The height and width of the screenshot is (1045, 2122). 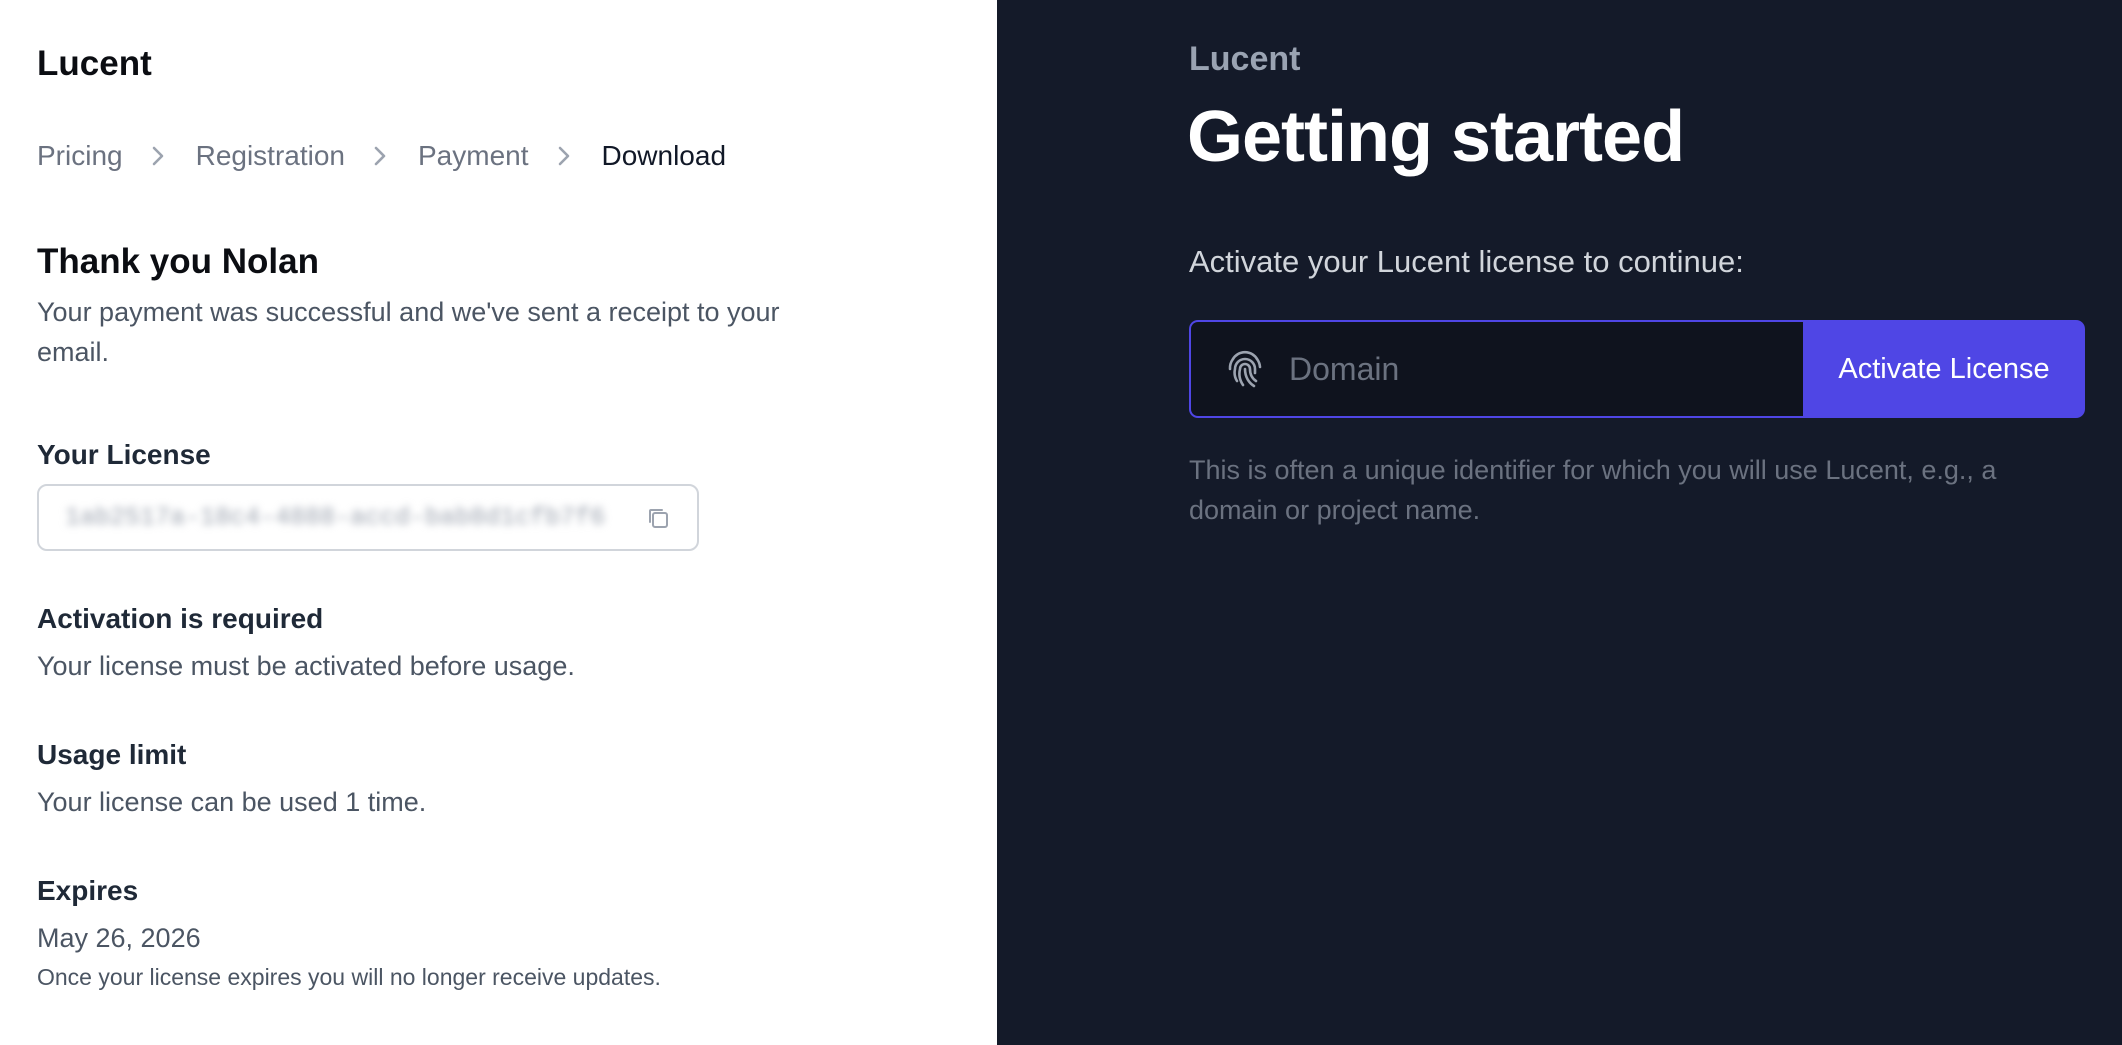 What do you see at coordinates (119, 938) in the screenshot?
I see `expires-date: May 26, 2026` at bounding box center [119, 938].